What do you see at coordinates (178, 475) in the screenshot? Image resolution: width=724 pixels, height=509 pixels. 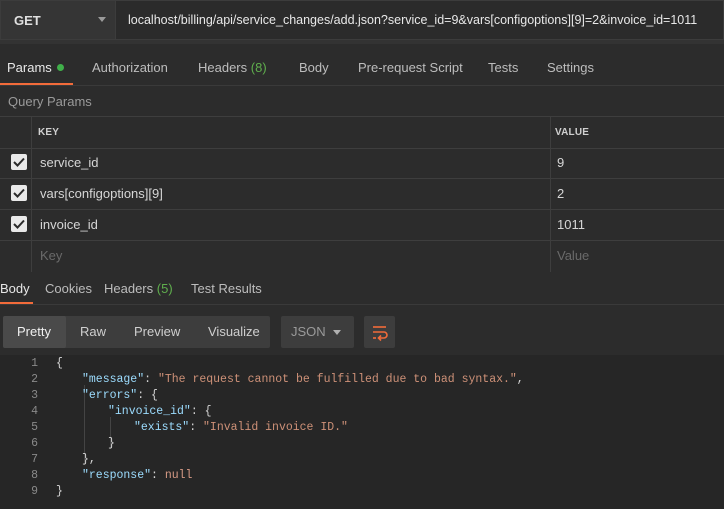 I see `code-token: null` at bounding box center [178, 475].